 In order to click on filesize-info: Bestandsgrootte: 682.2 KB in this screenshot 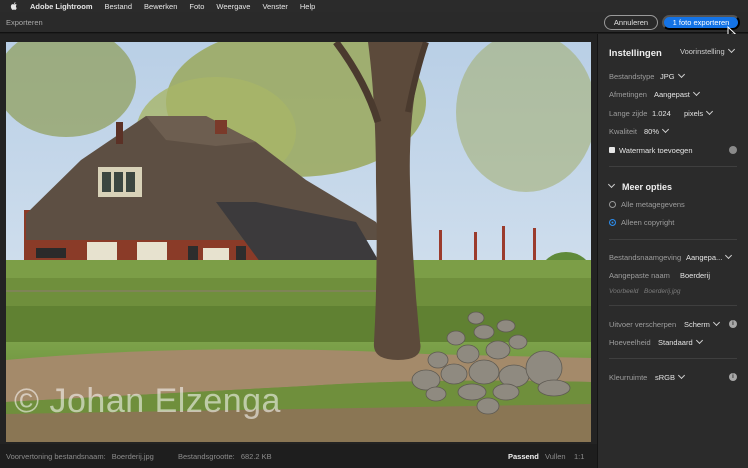, I will do `click(225, 456)`.